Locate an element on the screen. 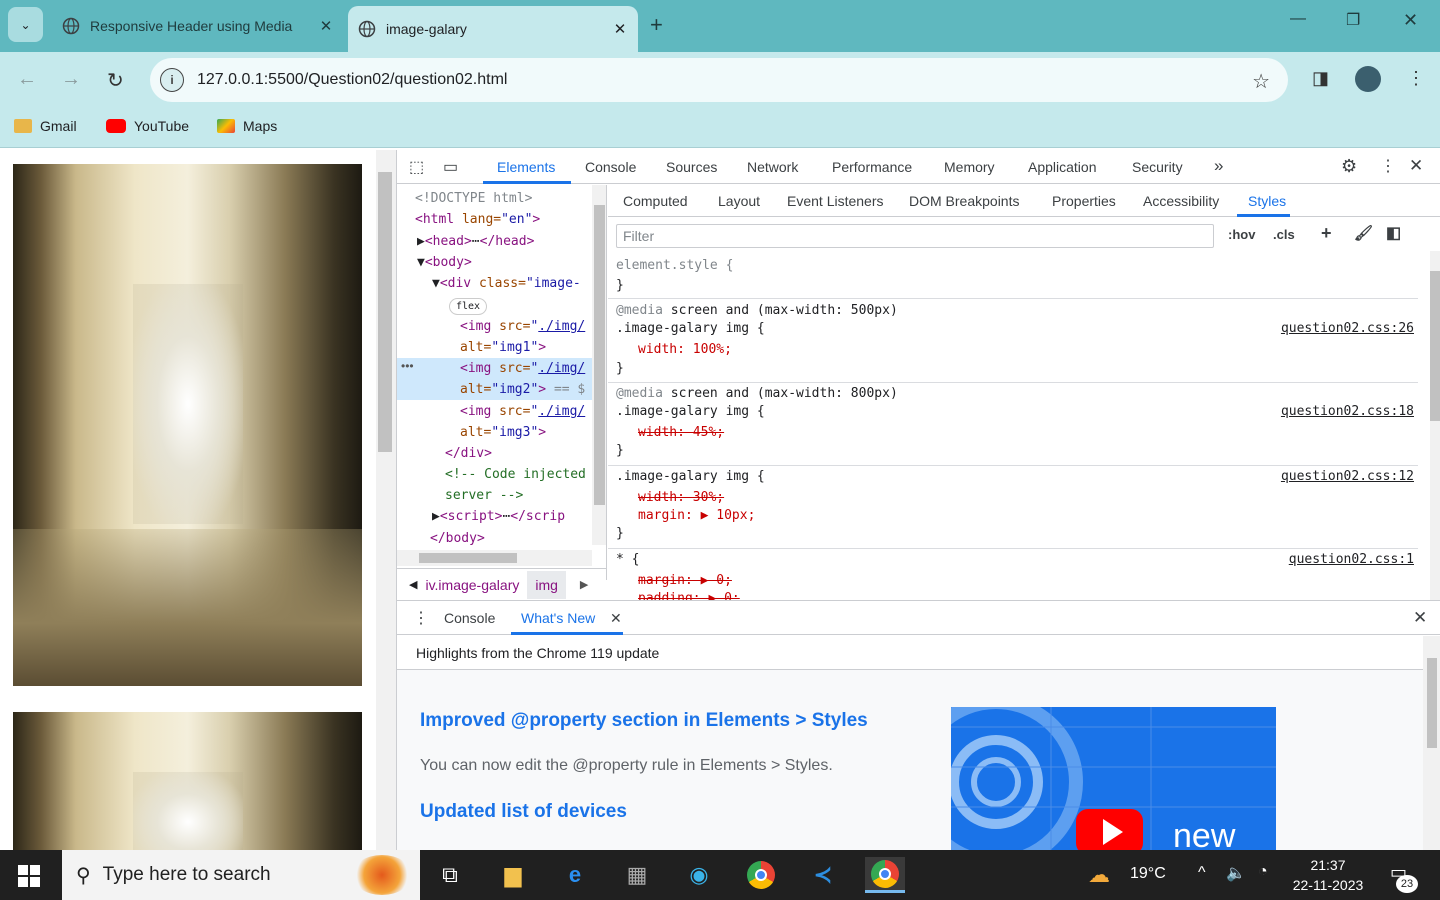 Image resolution: width=1440 pixels, height=900 pixels. tab-sources: Sources is located at coordinates (691, 167).